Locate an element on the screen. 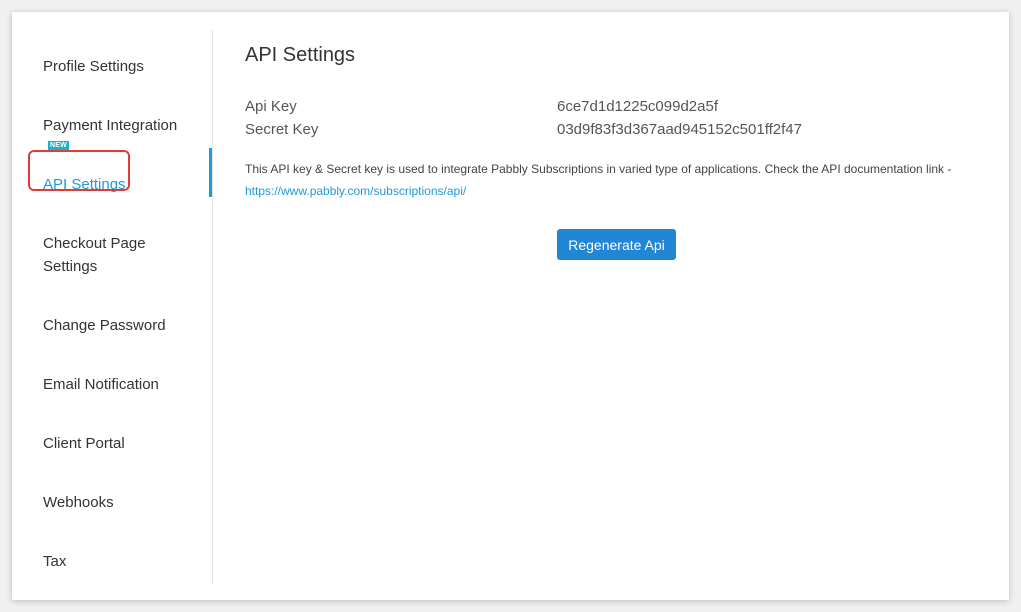  page-title: API Settings is located at coordinates (300, 55).